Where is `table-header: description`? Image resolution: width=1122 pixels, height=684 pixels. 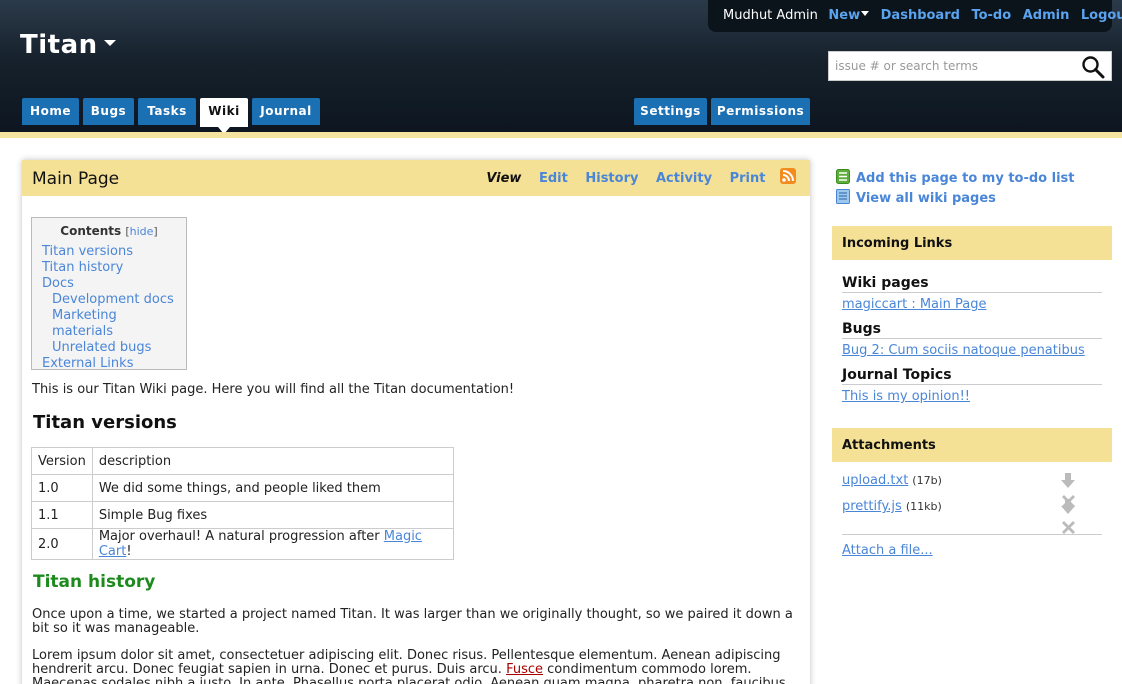
table-header: description is located at coordinates (272, 461).